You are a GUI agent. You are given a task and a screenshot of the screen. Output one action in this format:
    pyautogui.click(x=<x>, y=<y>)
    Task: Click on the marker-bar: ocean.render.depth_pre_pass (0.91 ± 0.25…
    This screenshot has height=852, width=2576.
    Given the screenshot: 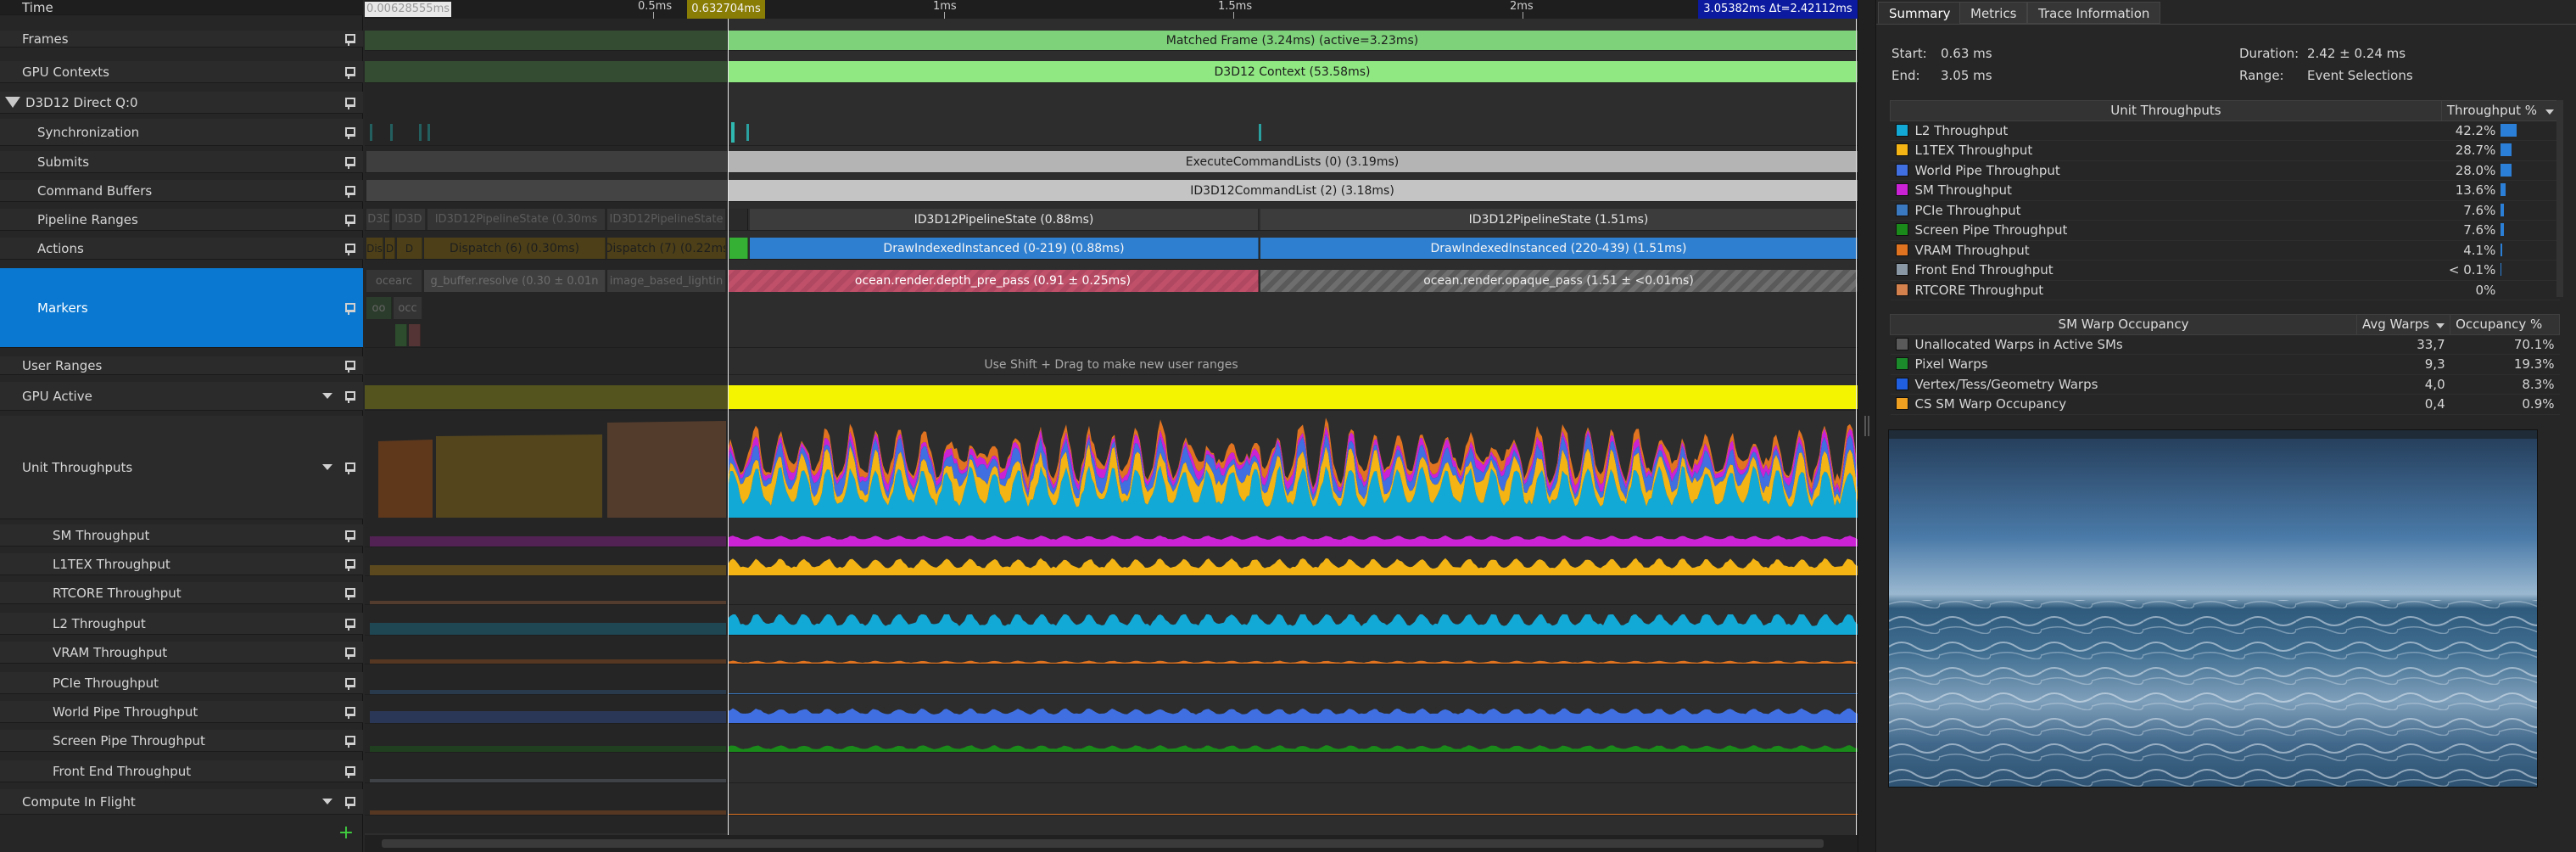 What is the action you would take?
    pyautogui.click(x=993, y=281)
    